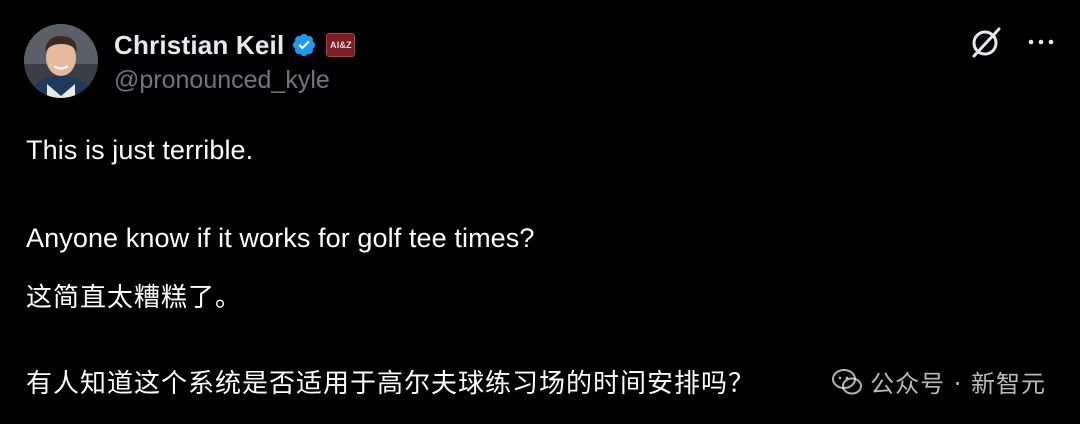 This screenshot has height=424, width=1080. Describe the element at coordinates (341, 45) in the screenshot. I see `affiliate-badge: AI&Z` at that location.